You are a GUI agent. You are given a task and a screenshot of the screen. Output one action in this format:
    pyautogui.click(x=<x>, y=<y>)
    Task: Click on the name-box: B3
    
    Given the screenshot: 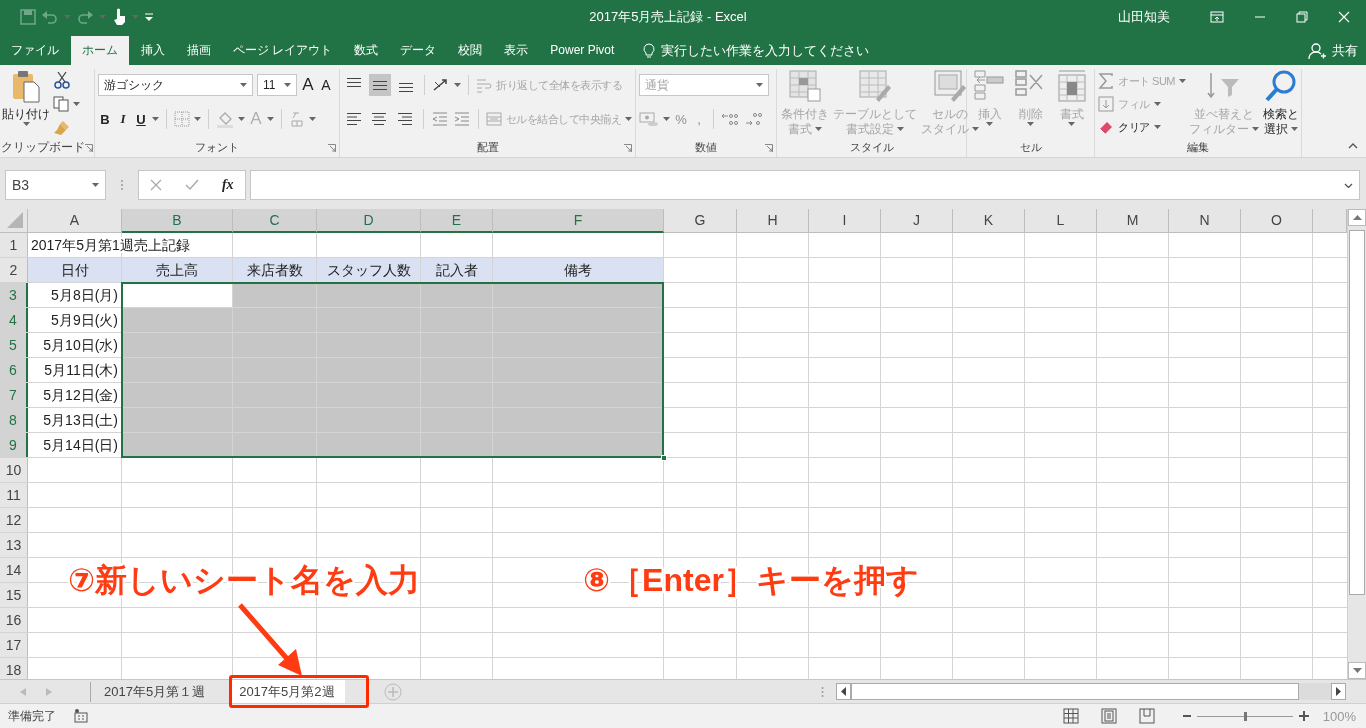 What is the action you would take?
    pyautogui.click(x=55, y=185)
    